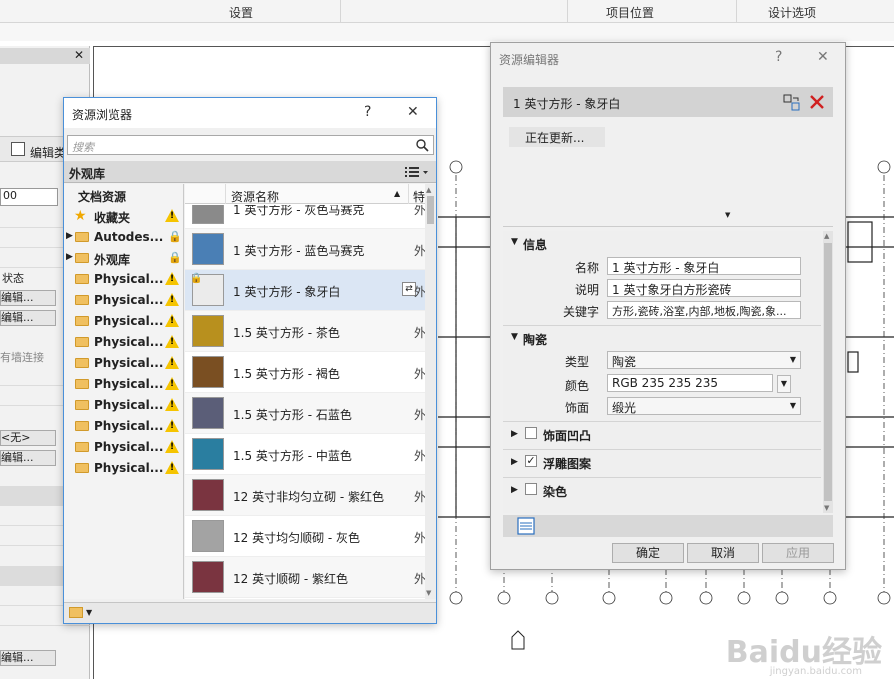  Describe the element at coordinates (305, 577) in the screenshot. I see `asset-row: 12 英寸顺砌 - 紫红色 外` at that location.